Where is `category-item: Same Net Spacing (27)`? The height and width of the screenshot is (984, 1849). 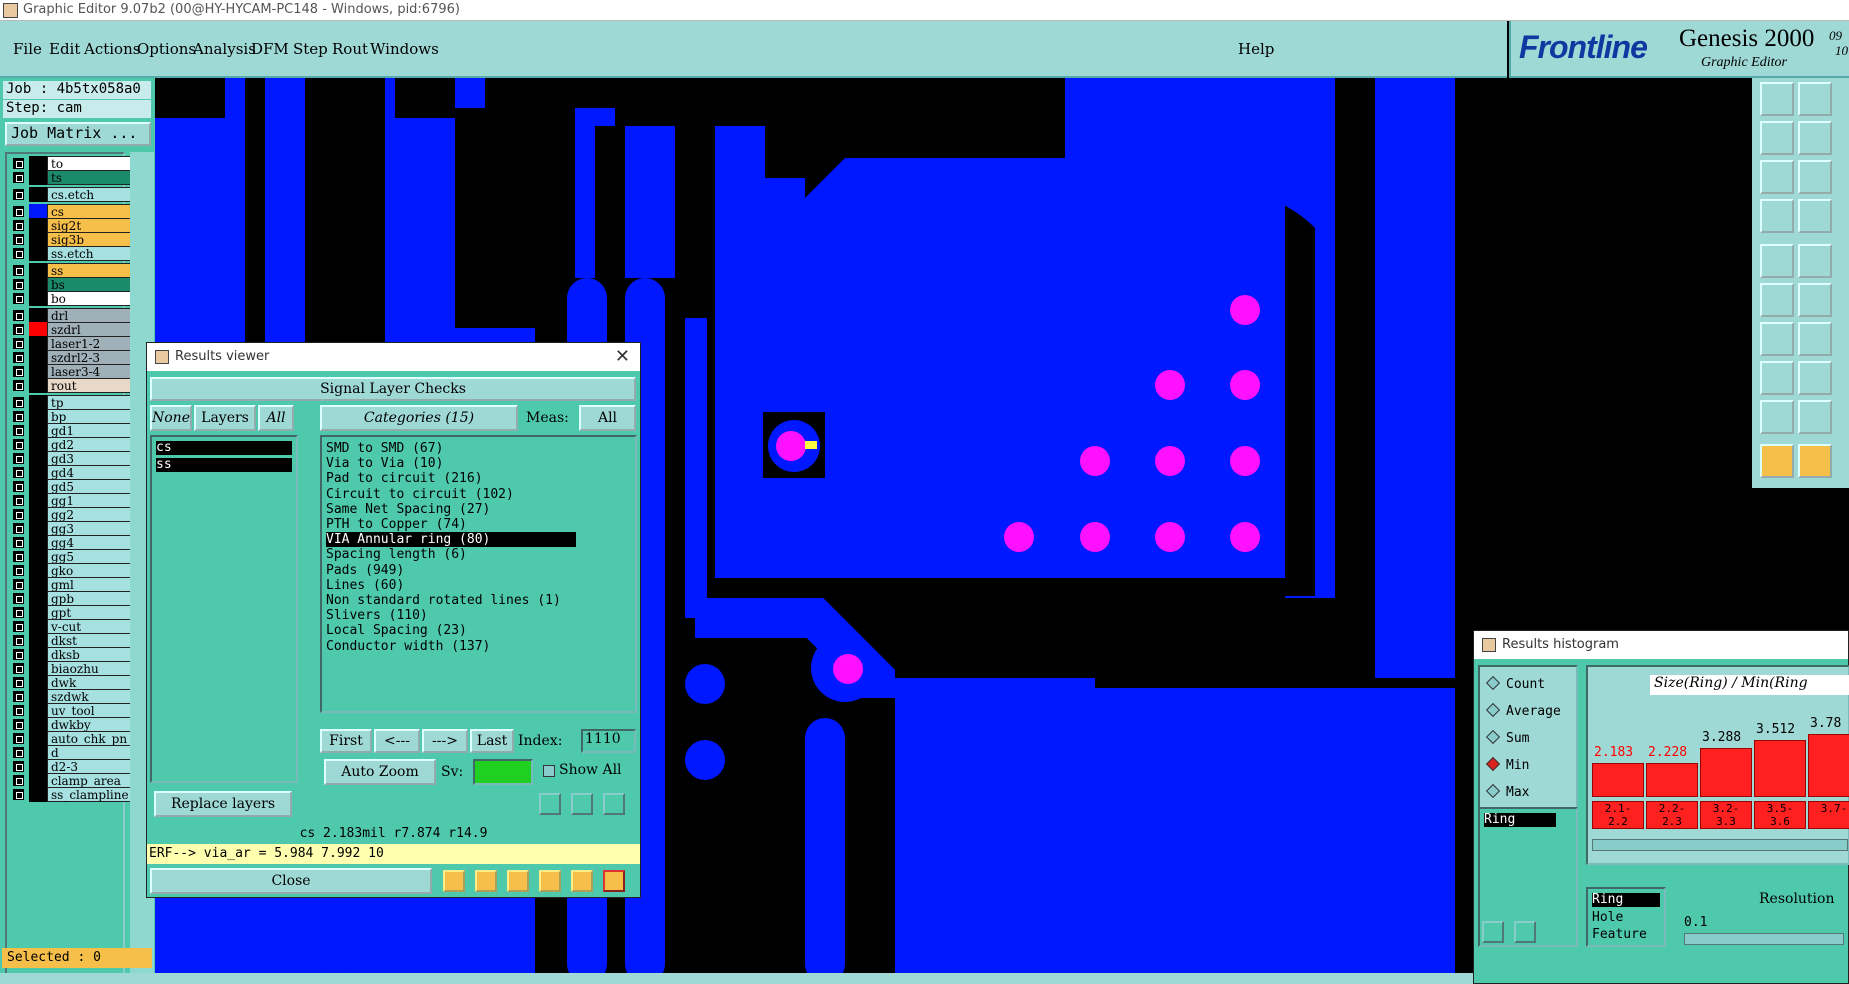 category-item: Same Net Spacing (27) is located at coordinates (408, 509).